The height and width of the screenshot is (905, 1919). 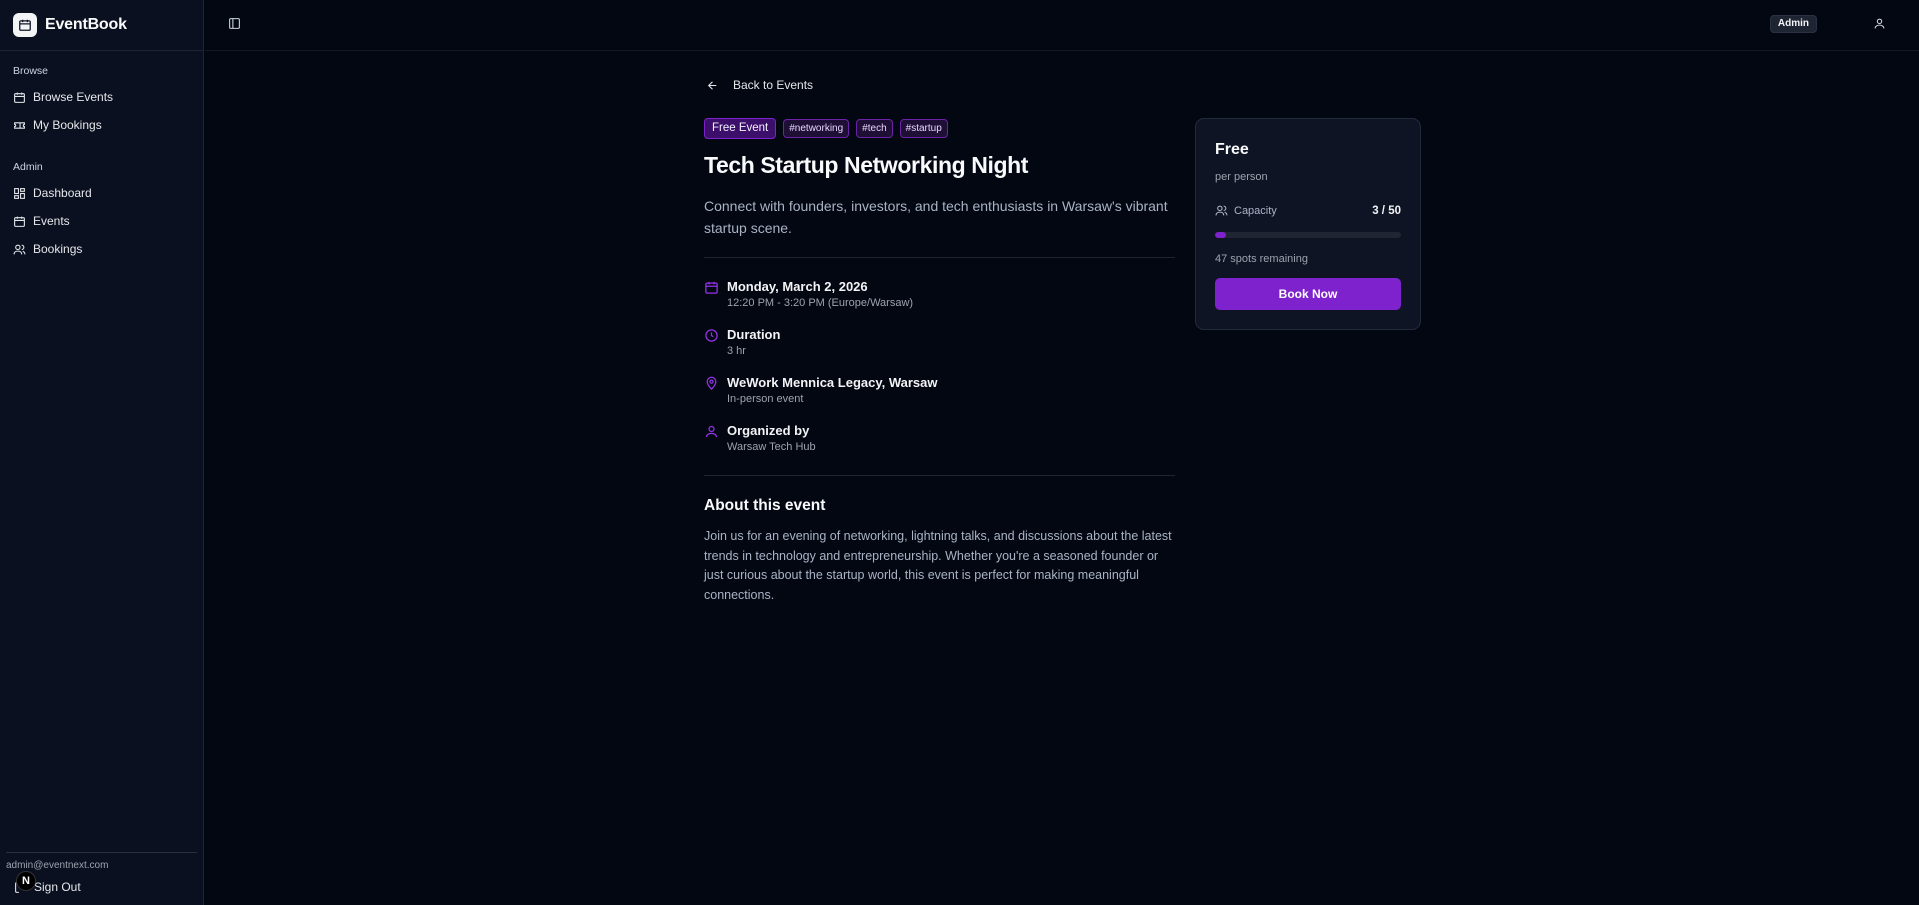 I want to click on detail-title: Monday, March 2, 2026, so click(x=797, y=286).